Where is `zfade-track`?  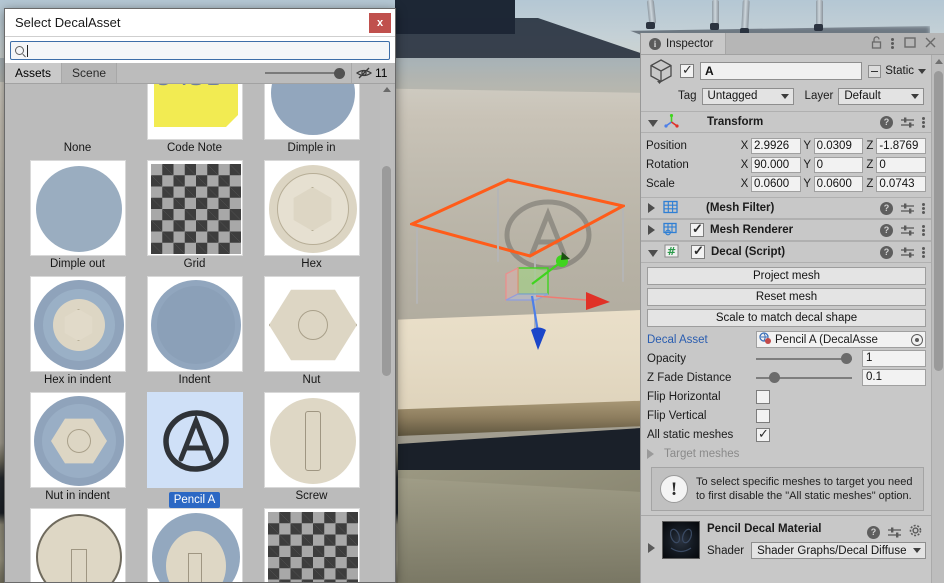 zfade-track is located at coordinates (804, 377).